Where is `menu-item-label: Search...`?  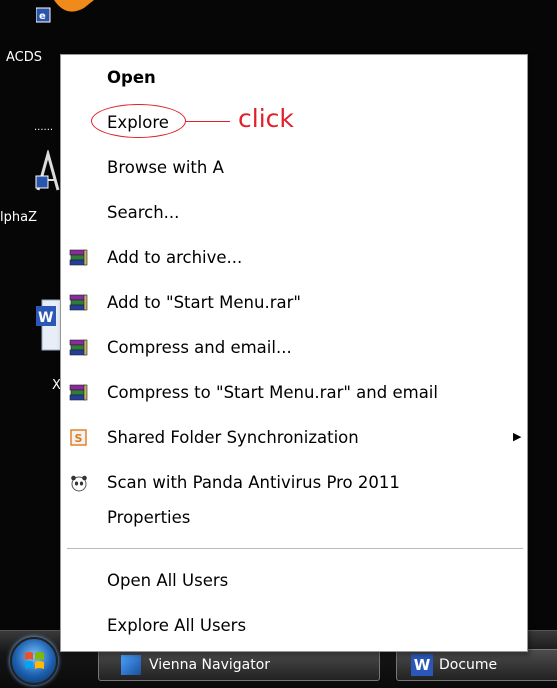
menu-item-label: Search... is located at coordinates (143, 212).